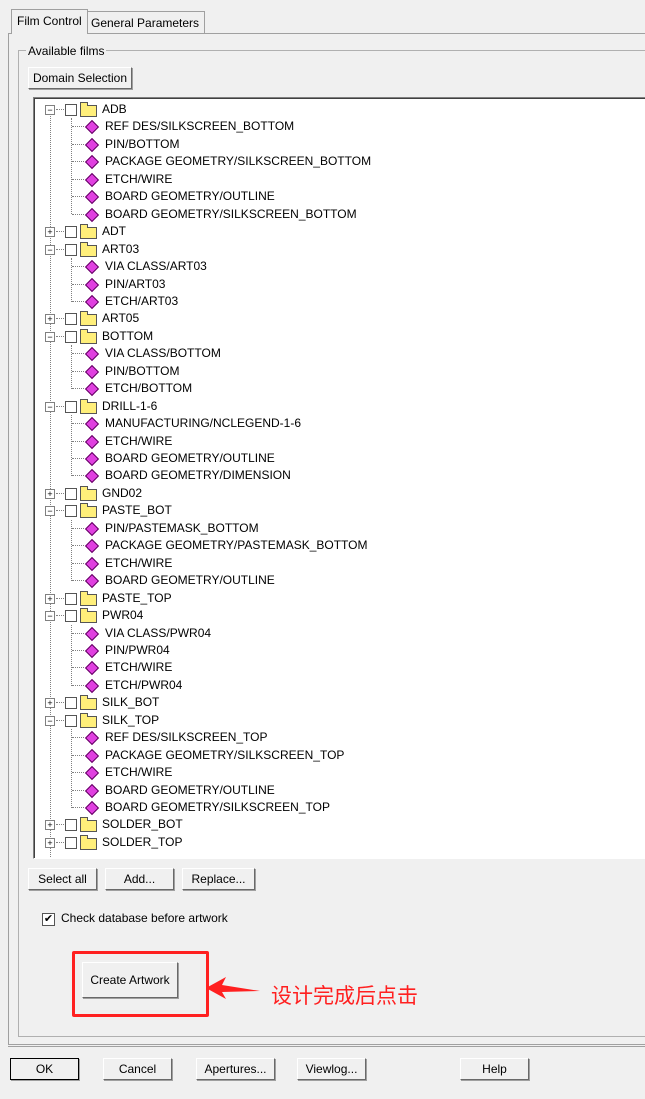 The height and width of the screenshot is (1099, 645). Describe the element at coordinates (334, 633) in the screenshot. I see `tree-subclass-row: VIA CLASS/PWR04` at that location.